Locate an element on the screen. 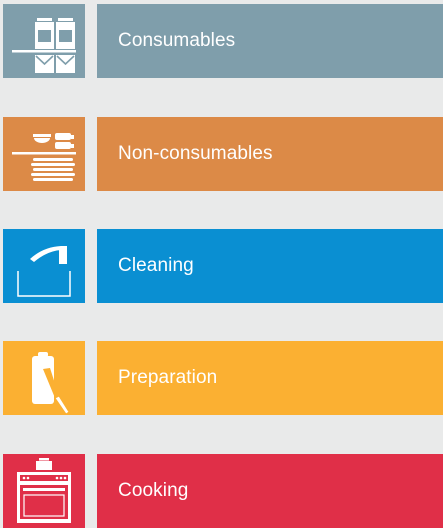  category-row-cooking: Cooking is located at coordinates (223, 491).